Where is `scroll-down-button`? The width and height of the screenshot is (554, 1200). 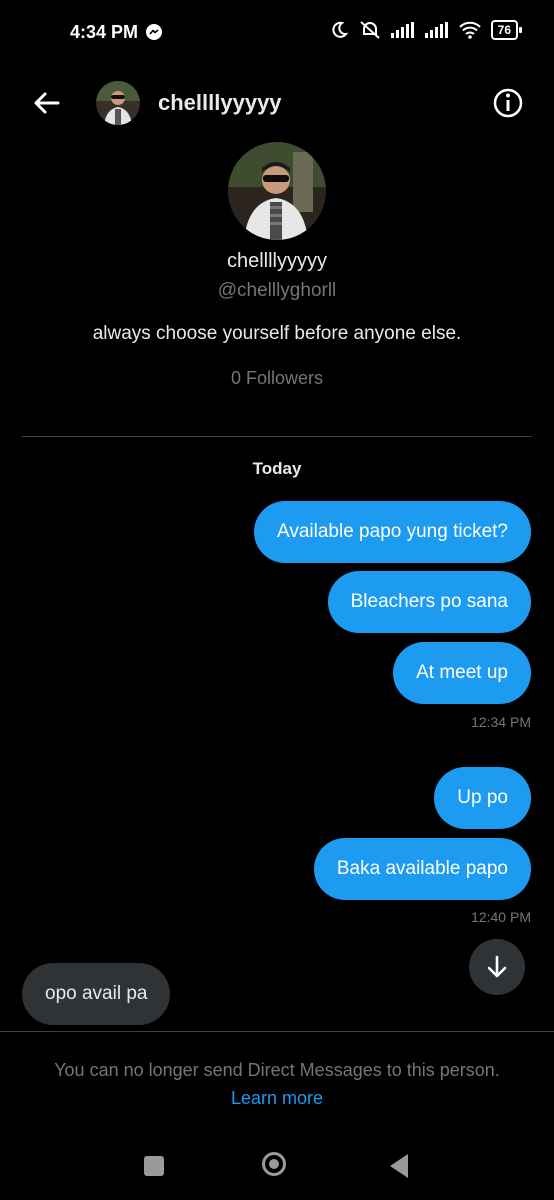 scroll-down-button is located at coordinates (497, 967).